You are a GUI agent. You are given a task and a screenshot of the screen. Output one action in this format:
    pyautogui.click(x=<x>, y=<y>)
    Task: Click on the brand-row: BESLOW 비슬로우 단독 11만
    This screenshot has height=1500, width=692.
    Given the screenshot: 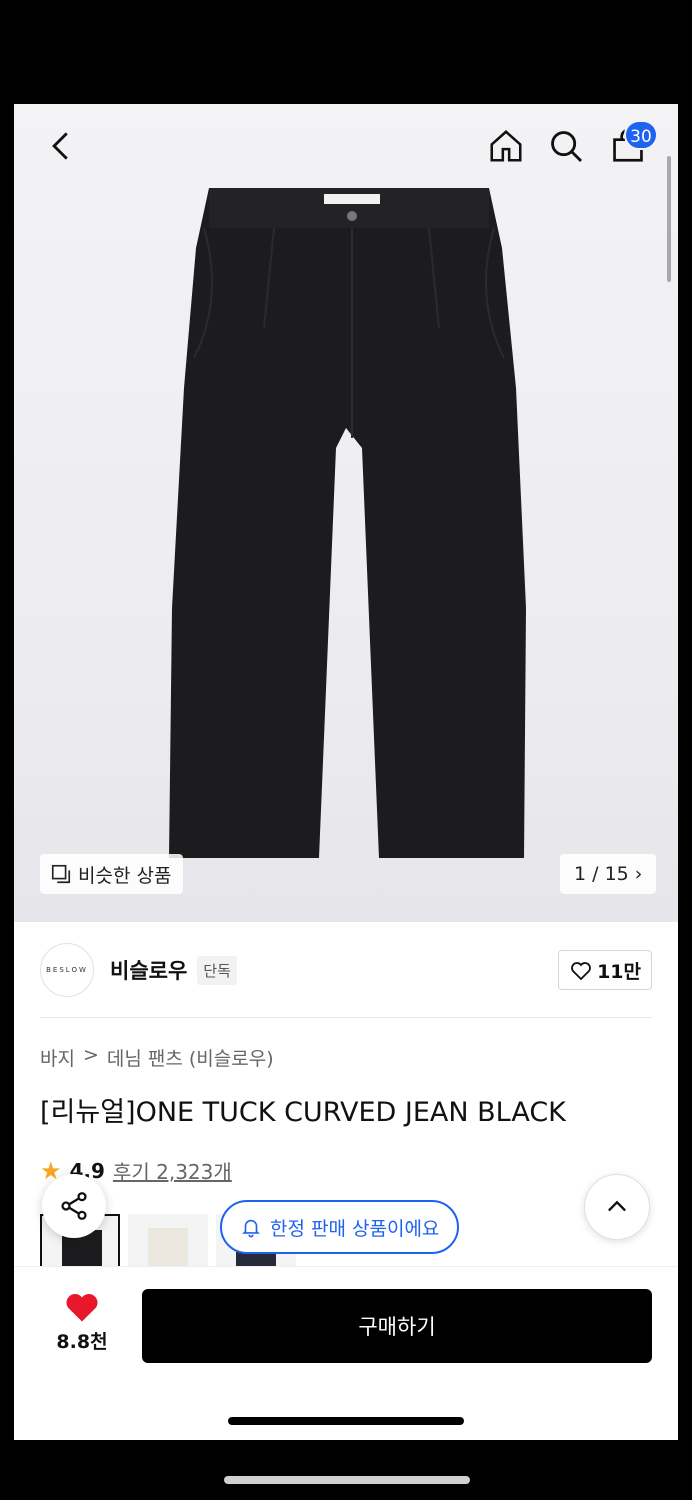 What is the action you would take?
    pyautogui.click(x=346, y=970)
    